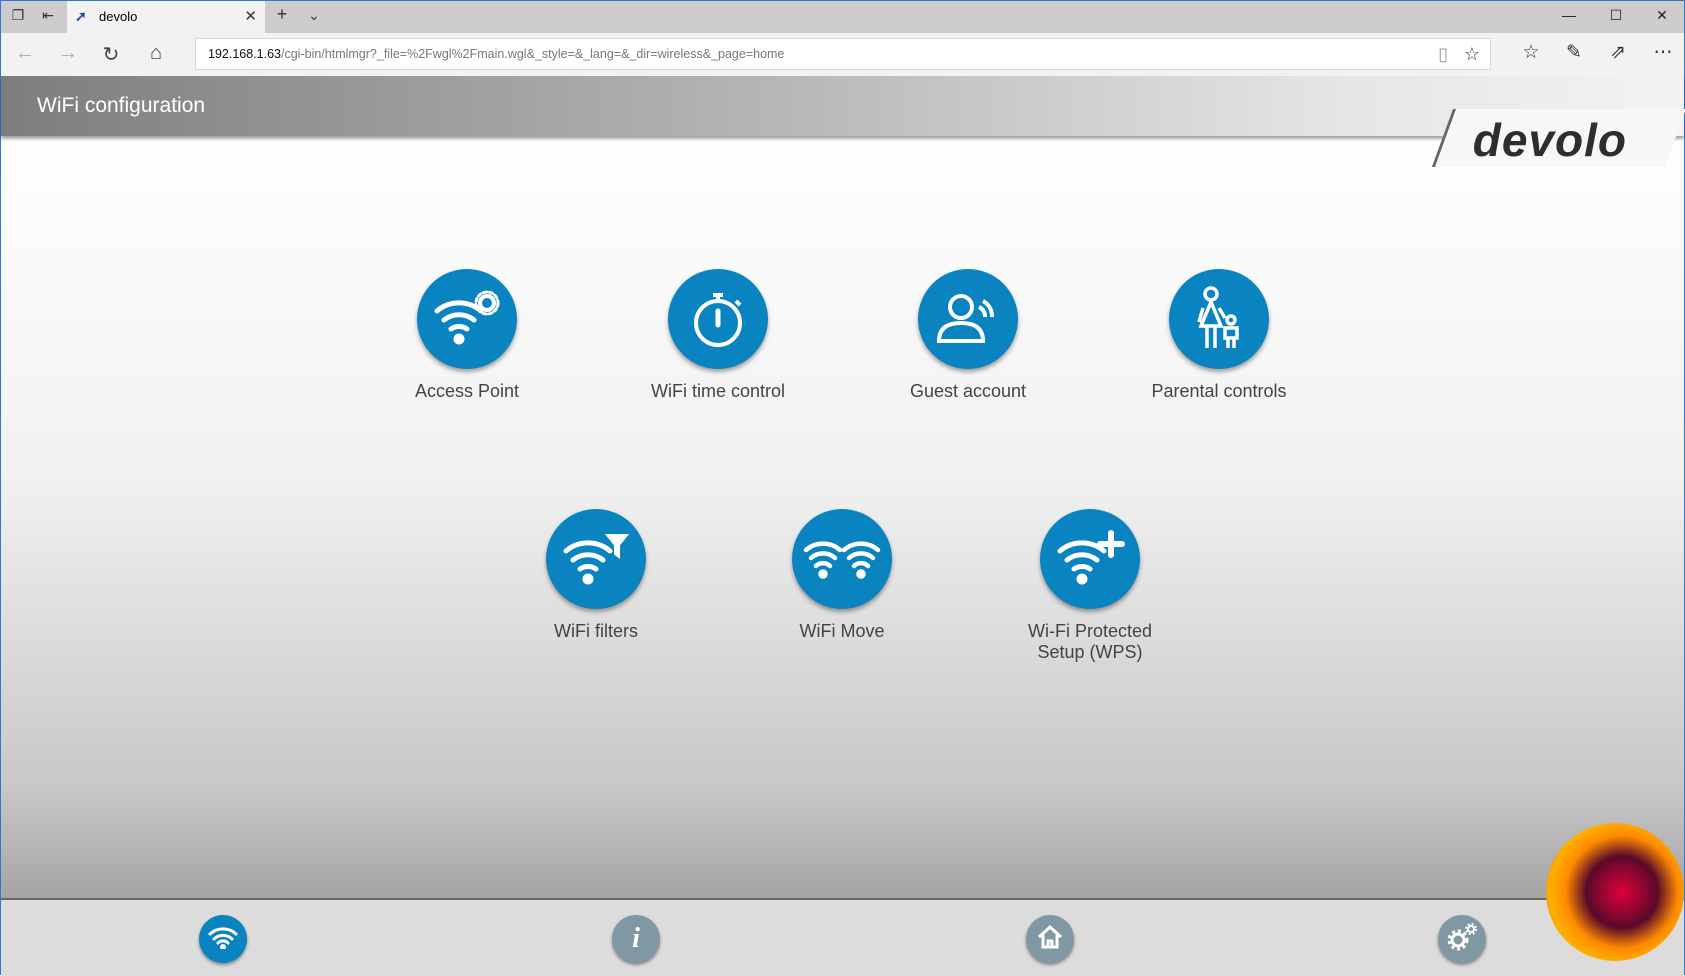 The image size is (1685, 976). I want to click on tile-label: WiFi time control, so click(717, 391).